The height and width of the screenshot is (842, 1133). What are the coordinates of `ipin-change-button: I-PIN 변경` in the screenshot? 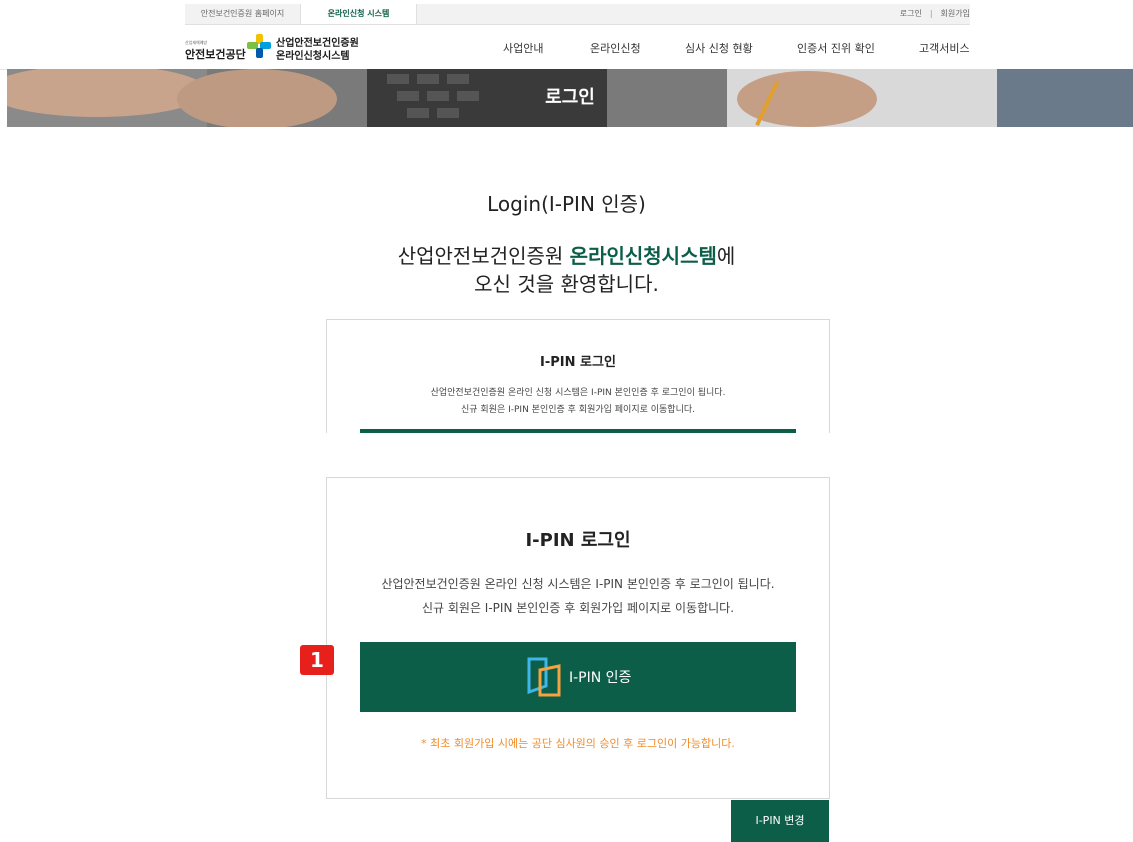 It's located at (780, 821).